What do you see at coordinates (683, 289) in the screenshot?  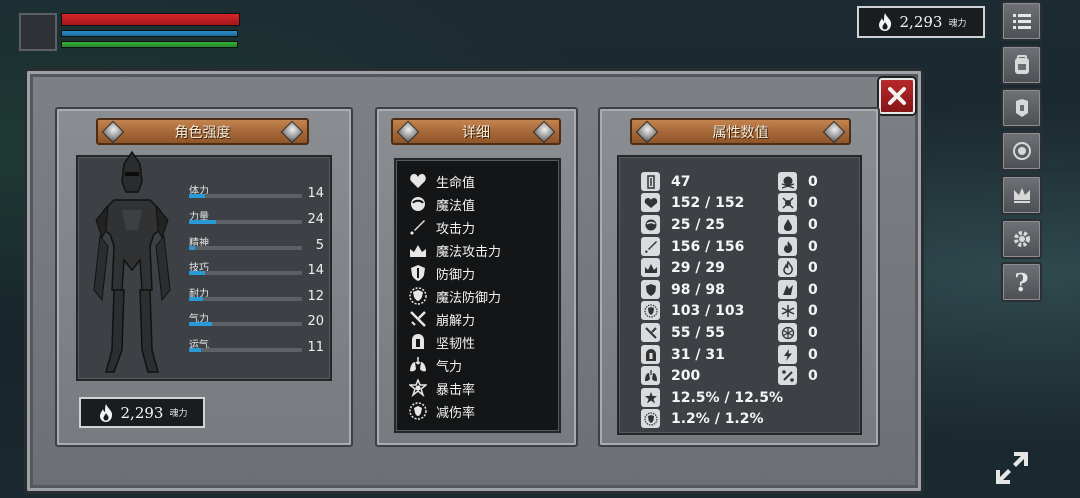 I see `attr-row-defense: 98 / 98` at bounding box center [683, 289].